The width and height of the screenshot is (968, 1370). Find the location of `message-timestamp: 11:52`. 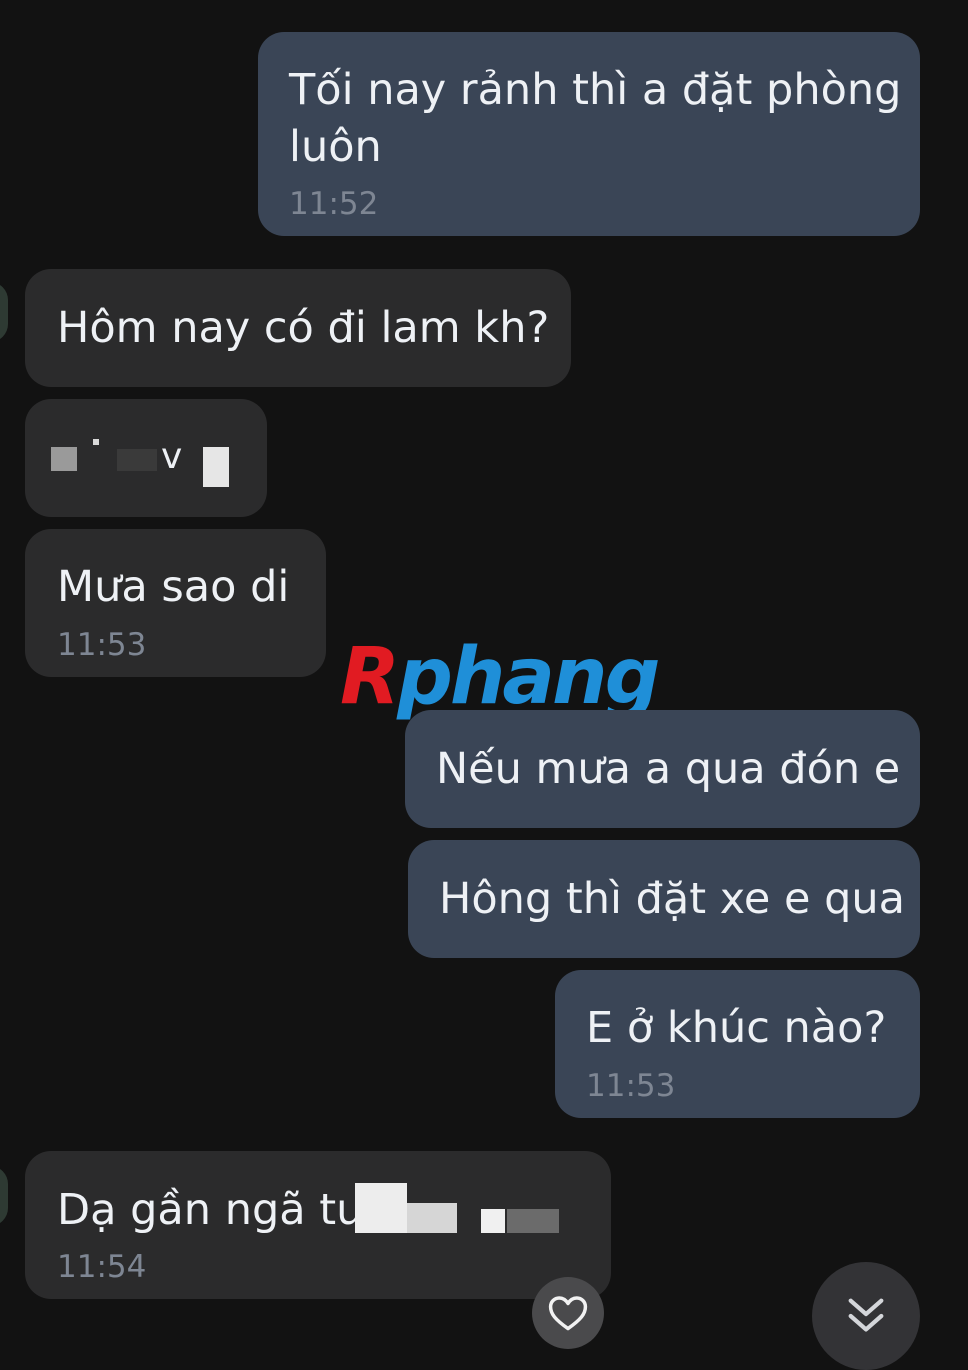

message-timestamp: 11:52 is located at coordinates (334, 204).